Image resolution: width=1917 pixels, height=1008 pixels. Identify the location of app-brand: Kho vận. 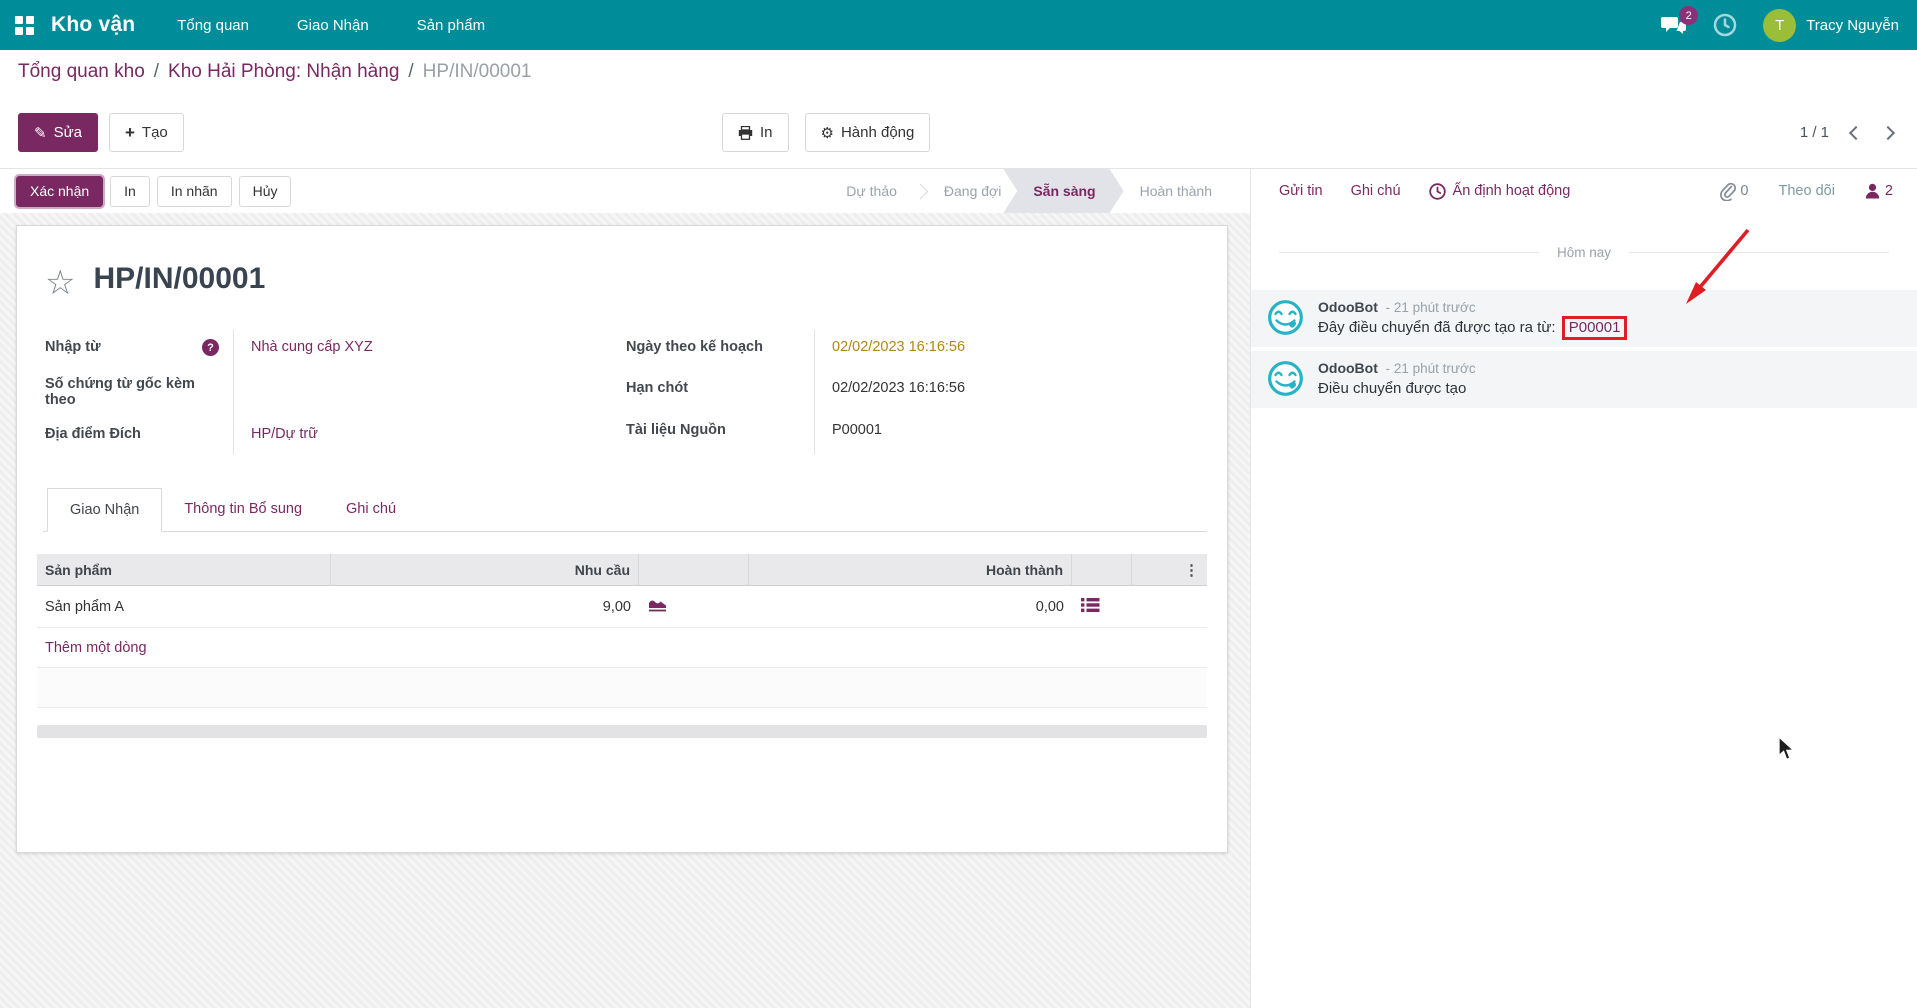
(93, 25).